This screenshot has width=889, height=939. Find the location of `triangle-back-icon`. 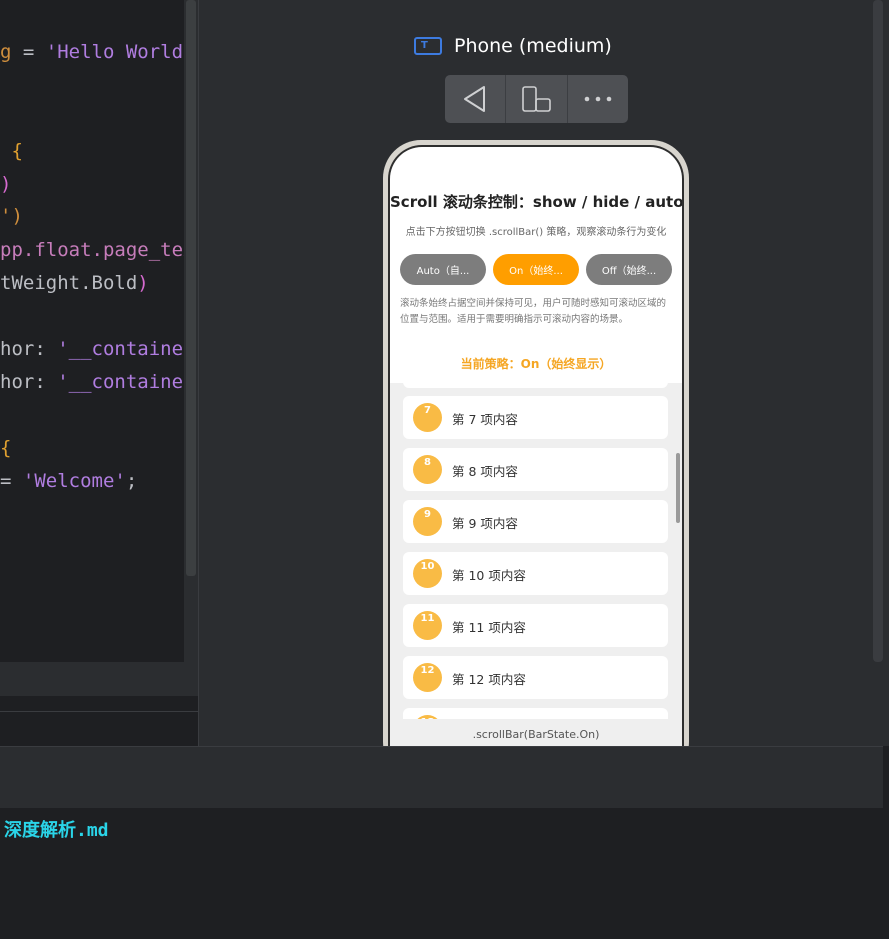

triangle-back-icon is located at coordinates (475, 99).